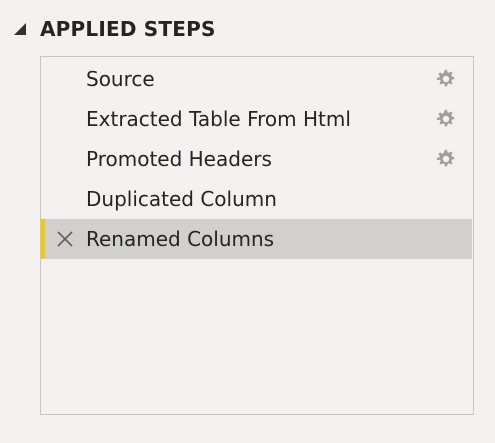  What do you see at coordinates (120, 79) in the screenshot?
I see `step-label: Source` at bounding box center [120, 79].